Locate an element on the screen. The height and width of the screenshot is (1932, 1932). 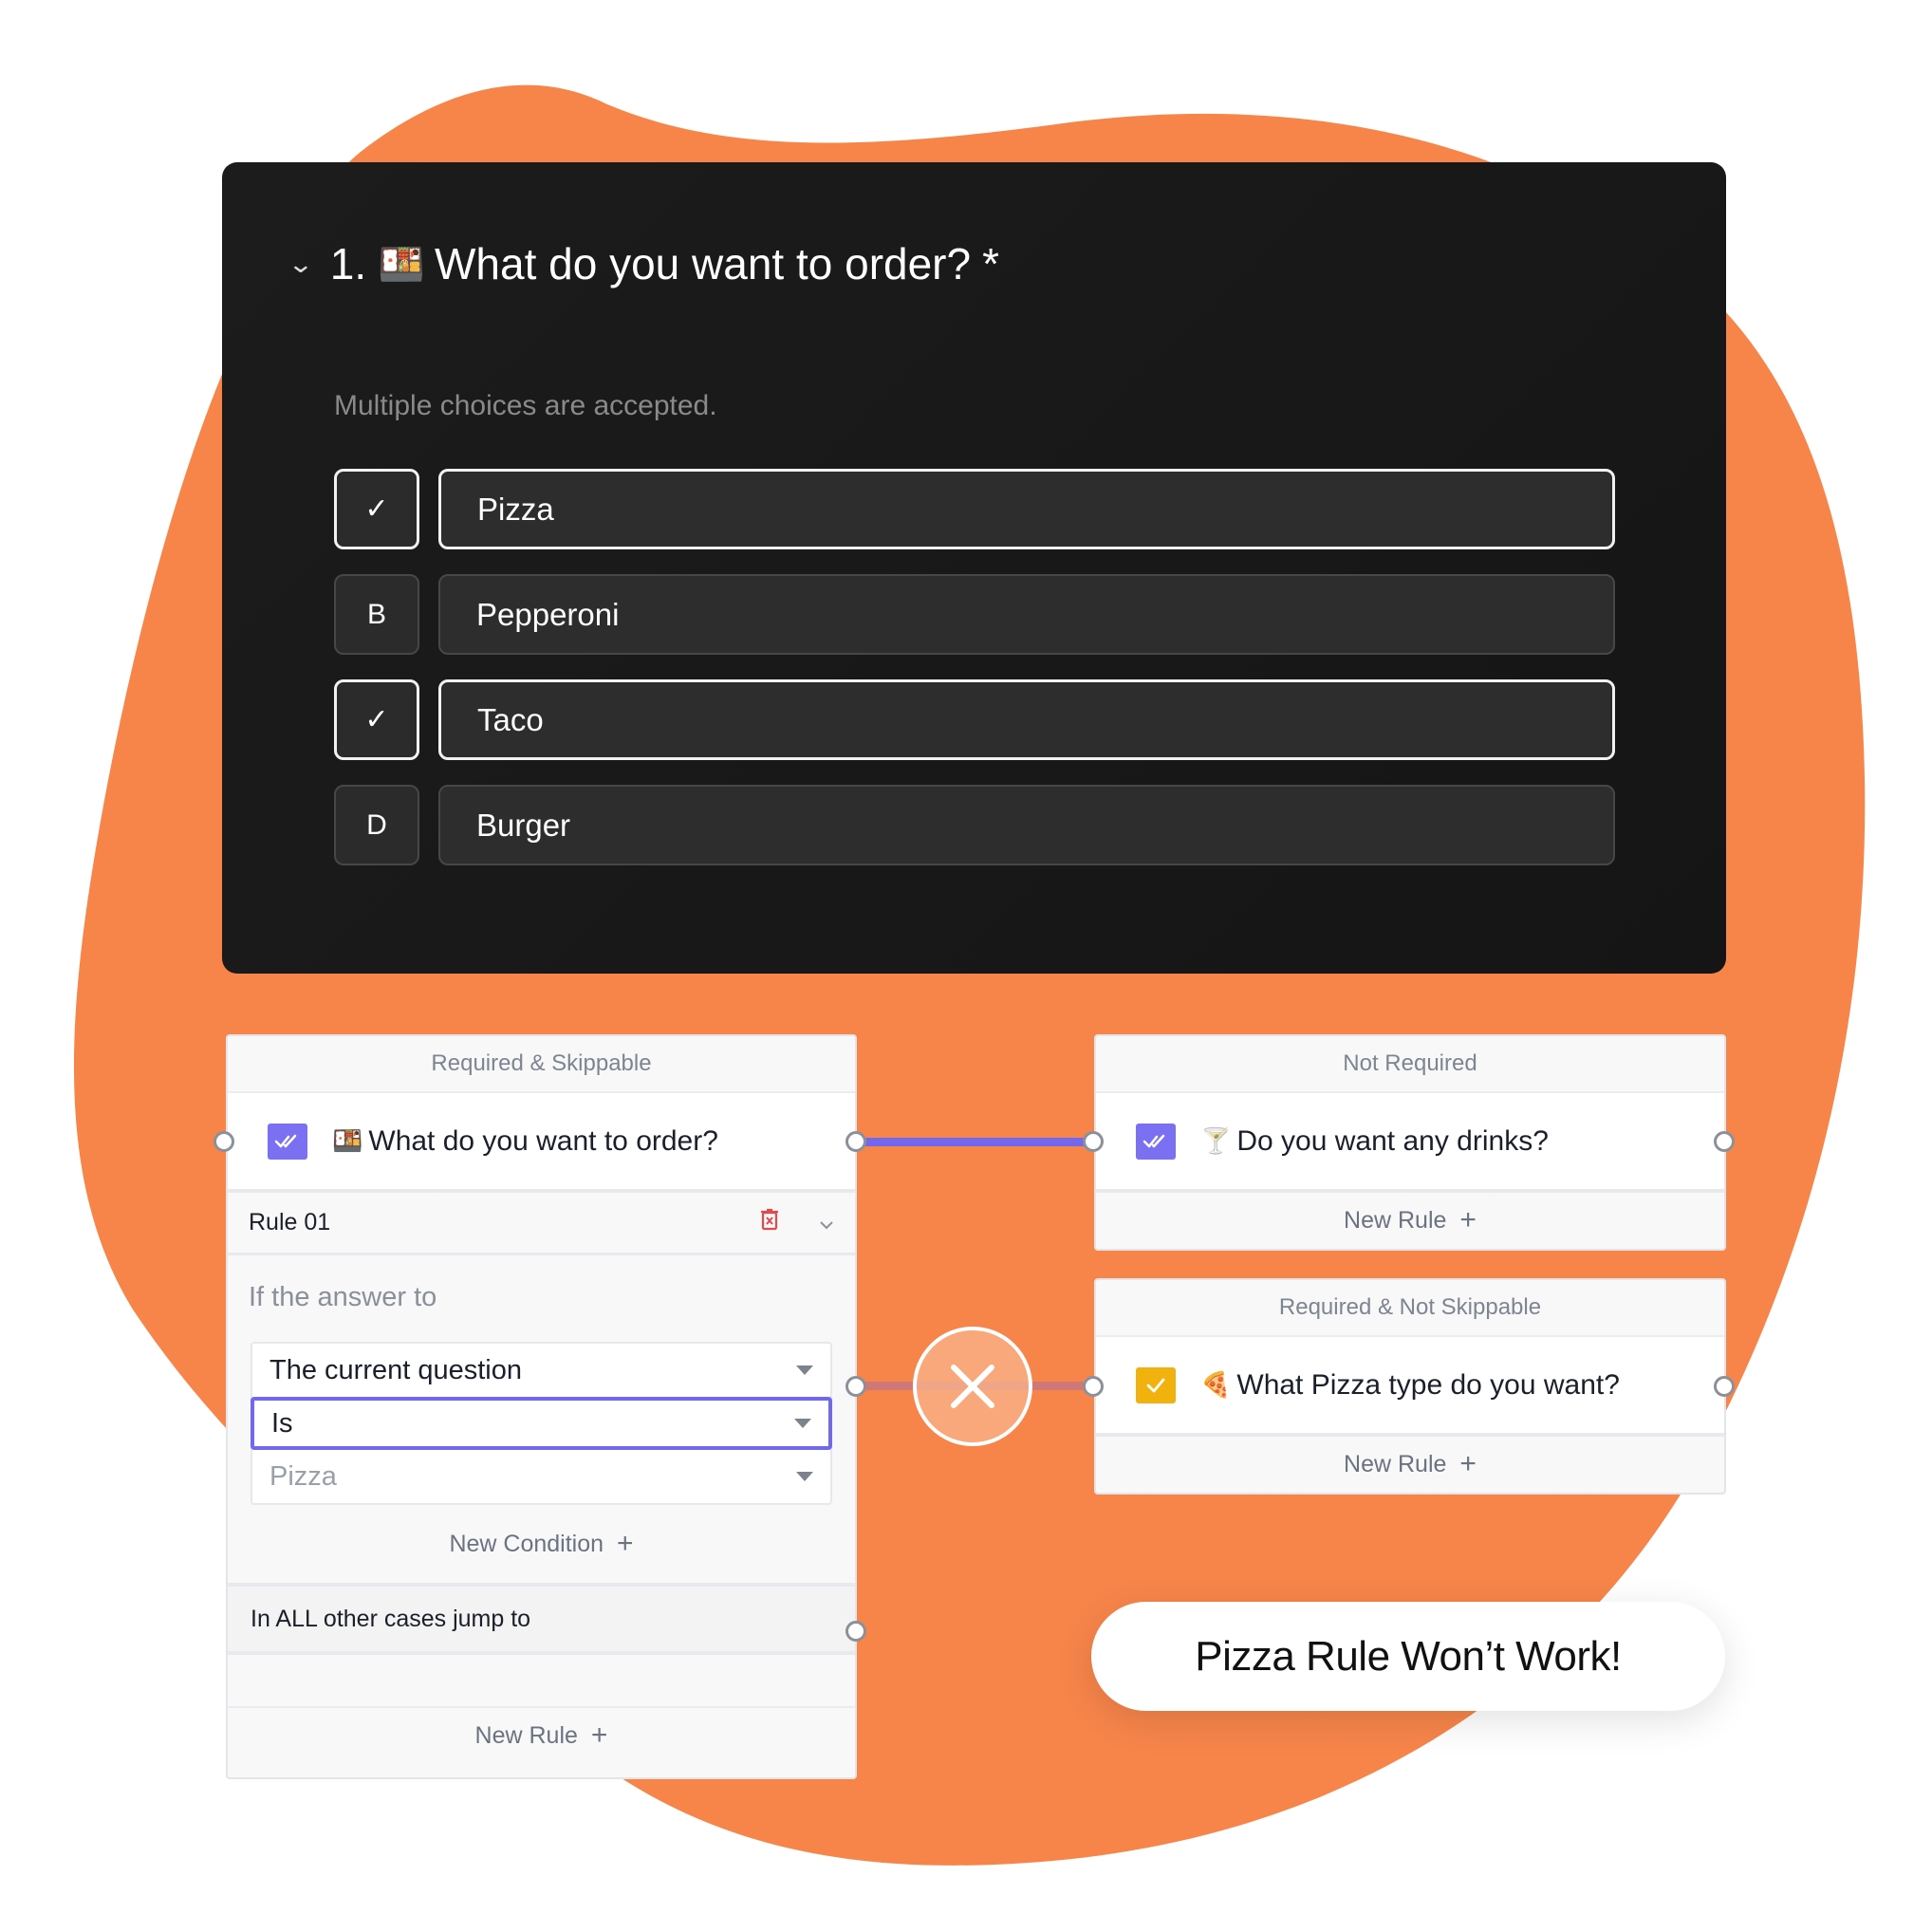
node-title: Do you want any drinks? is located at coordinates (1392, 1140).